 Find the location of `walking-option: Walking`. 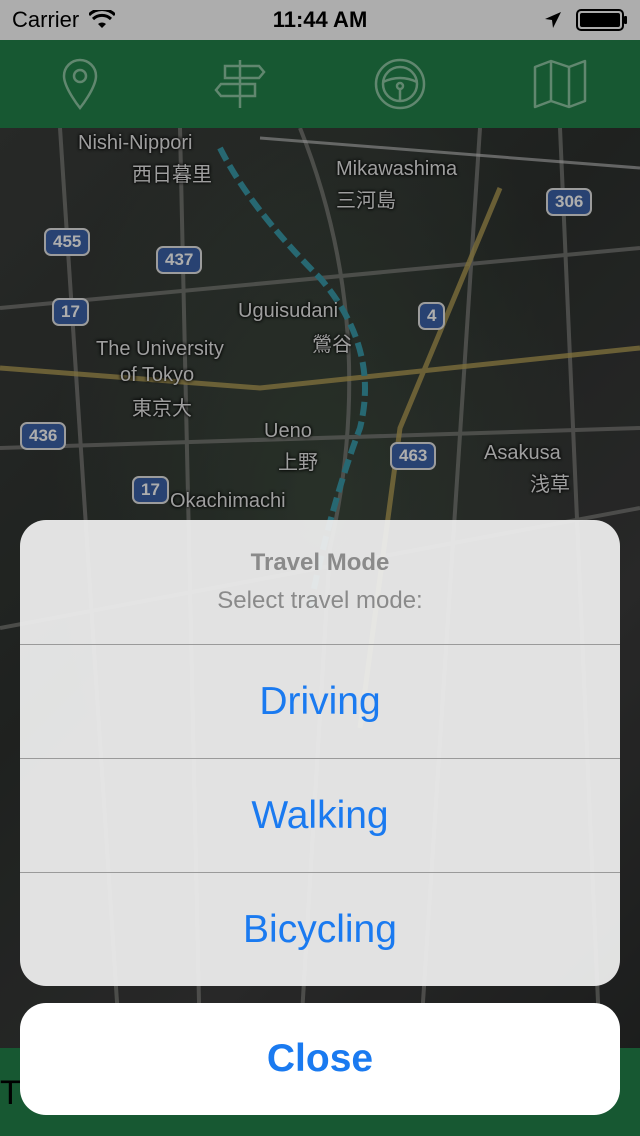

walking-option: Walking is located at coordinates (320, 815).